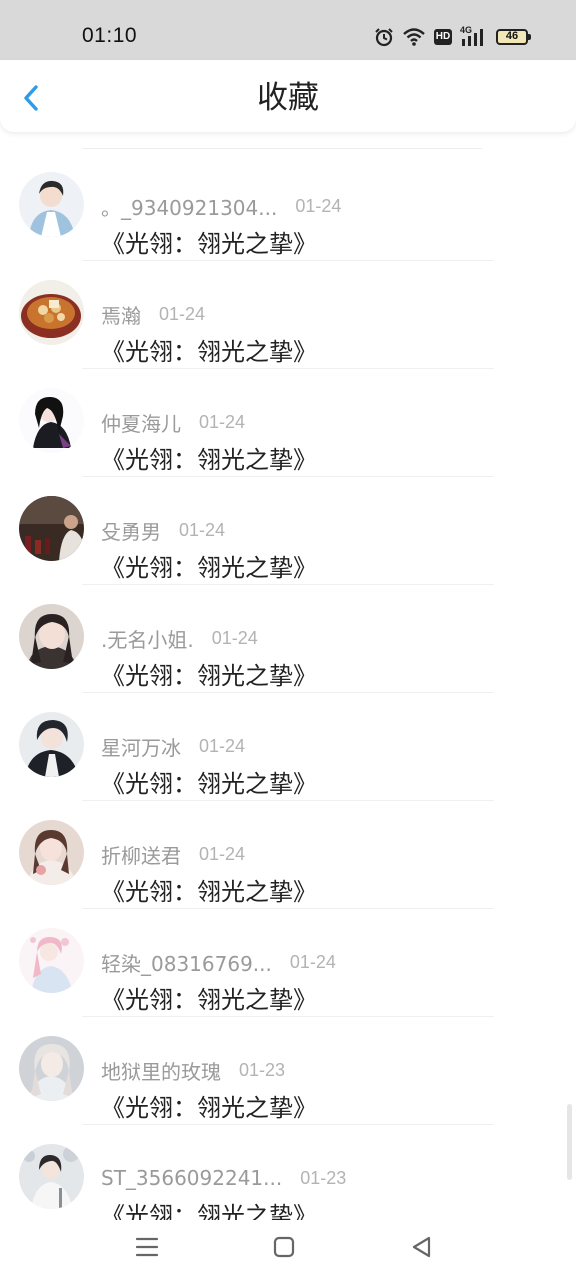  I want to click on user-name: 折柳送君, so click(141, 855).